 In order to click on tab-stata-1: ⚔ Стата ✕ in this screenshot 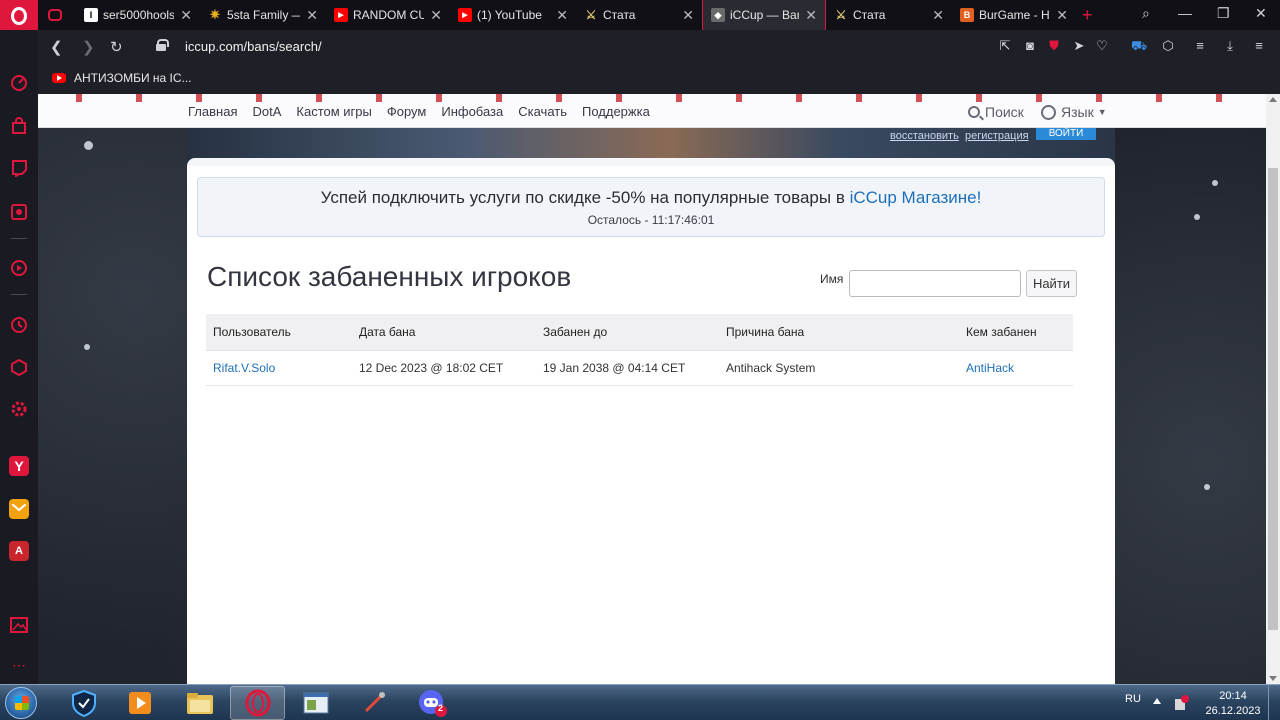, I will do `click(639, 15)`.